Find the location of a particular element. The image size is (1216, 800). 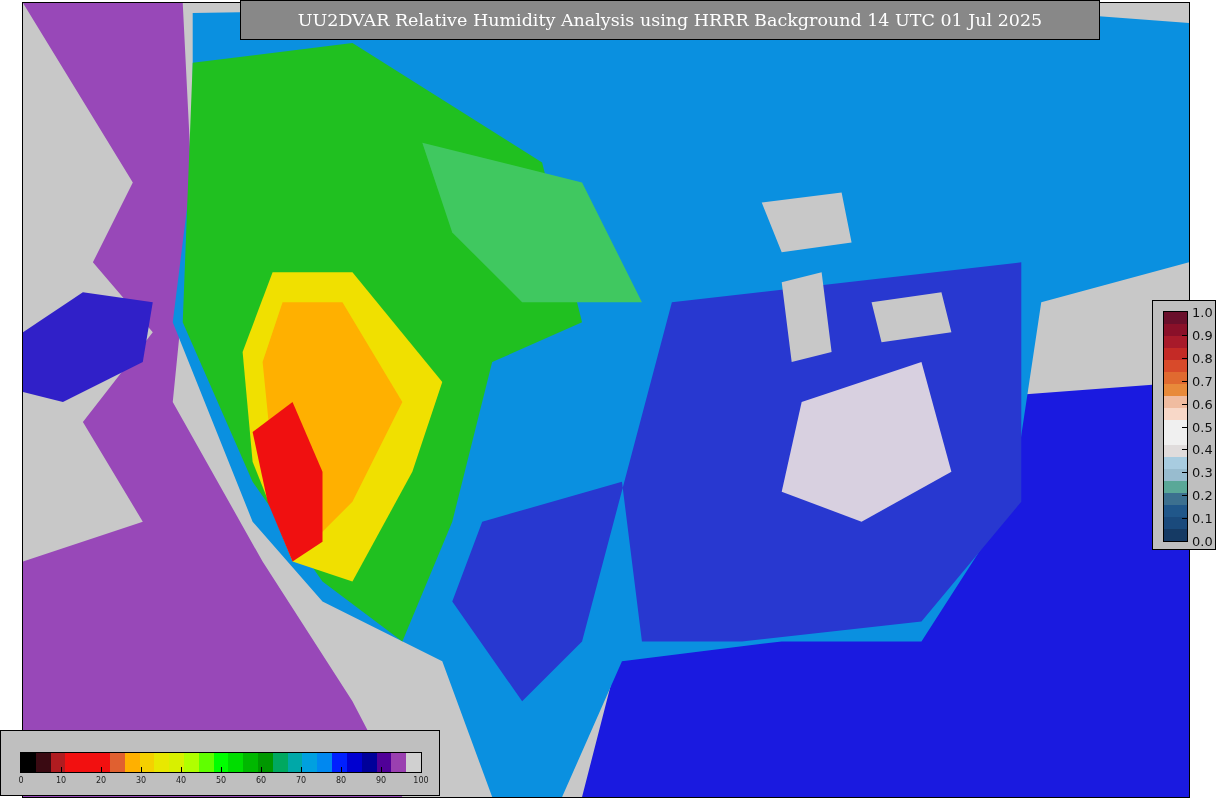

tick-label: 70 is located at coordinates (301, 780).